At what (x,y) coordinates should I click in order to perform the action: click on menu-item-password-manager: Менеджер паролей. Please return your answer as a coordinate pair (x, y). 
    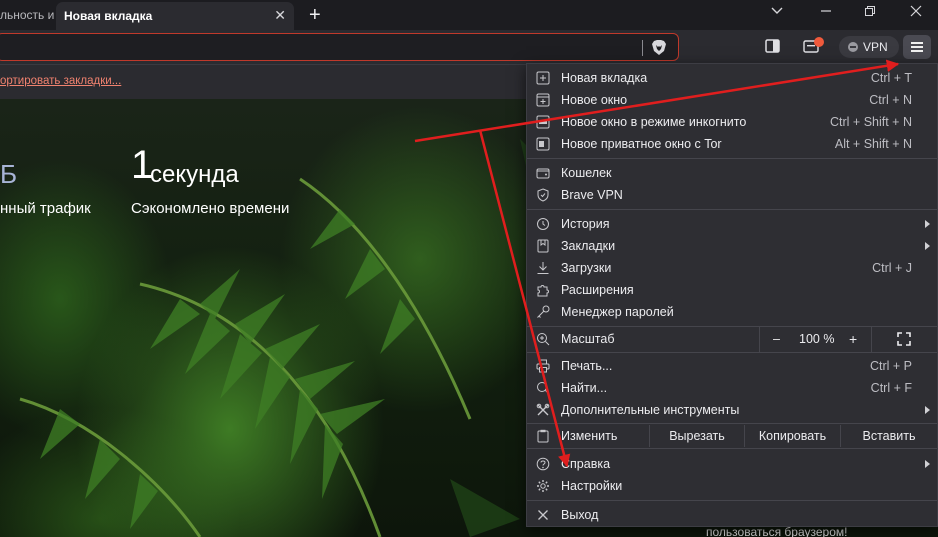
    Looking at the image, I should click on (732, 312).